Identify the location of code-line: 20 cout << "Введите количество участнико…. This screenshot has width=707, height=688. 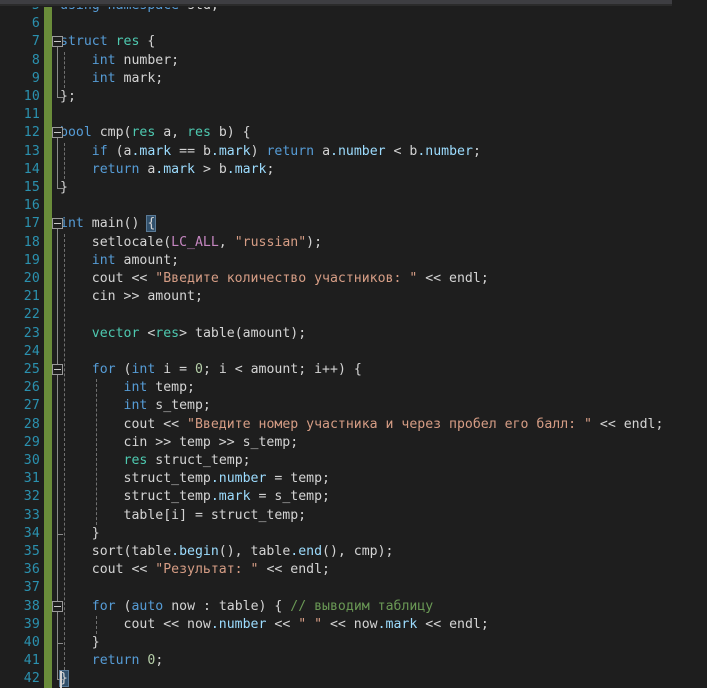
(353, 279).